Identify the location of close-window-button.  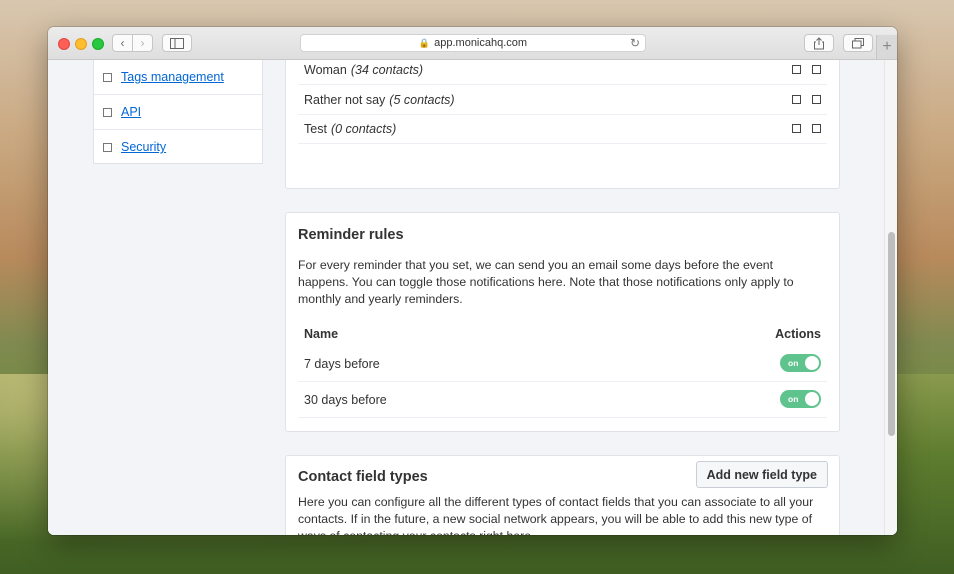
(64, 44).